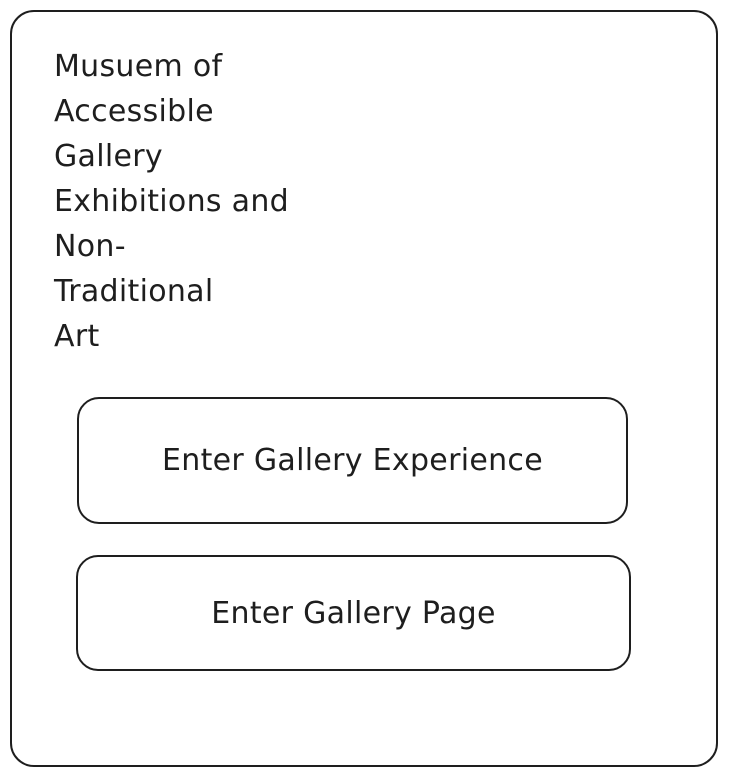 The width and height of the screenshot is (731, 779). Describe the element at coordinates (134, 111) in the screenshot. I see `title-line: Accessible` at that location.